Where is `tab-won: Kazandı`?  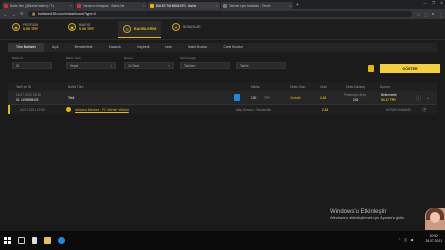
tab-won: Kazandı is located at coordinates (115, 47).